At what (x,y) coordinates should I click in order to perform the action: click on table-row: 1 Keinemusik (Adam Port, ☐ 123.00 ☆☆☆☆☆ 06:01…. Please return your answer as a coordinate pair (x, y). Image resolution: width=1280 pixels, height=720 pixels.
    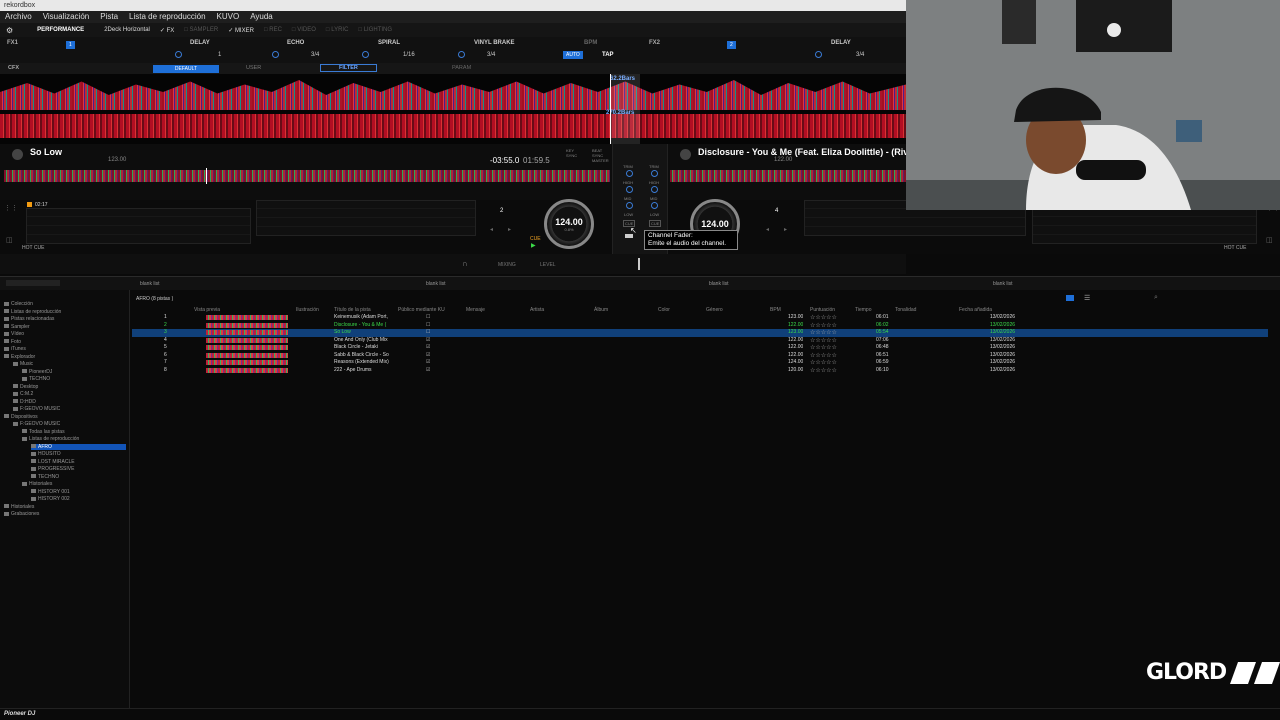
    Looking at the image, I should click on (700, 318).